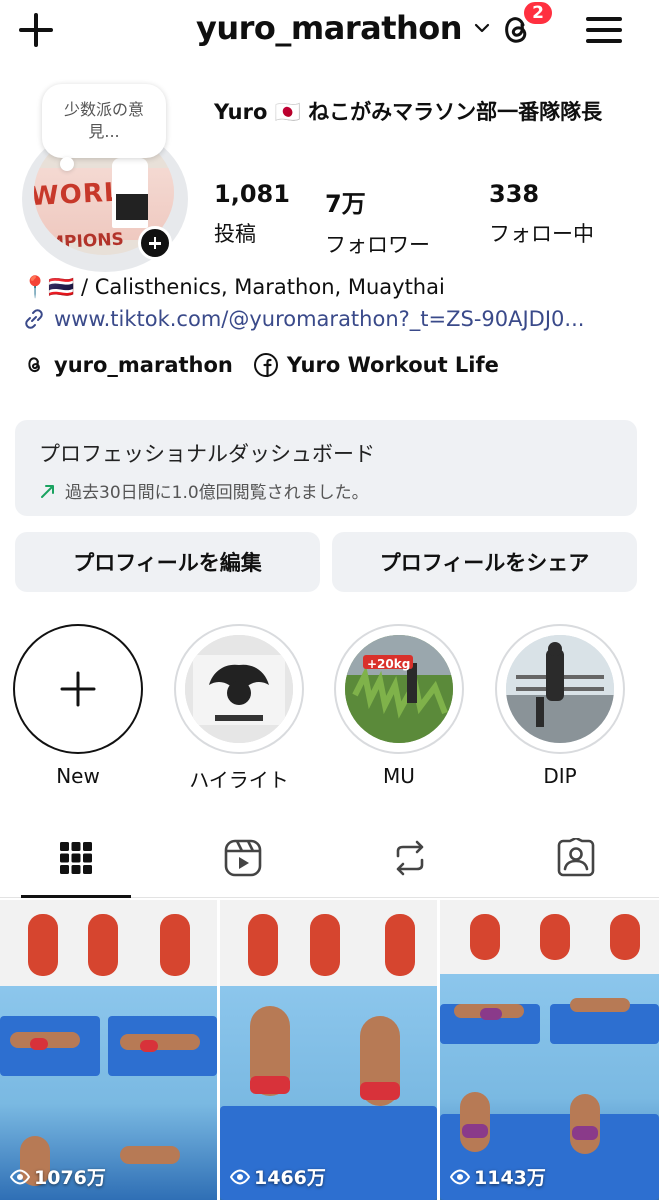  I want to click on link-icon, so click(34, 319).